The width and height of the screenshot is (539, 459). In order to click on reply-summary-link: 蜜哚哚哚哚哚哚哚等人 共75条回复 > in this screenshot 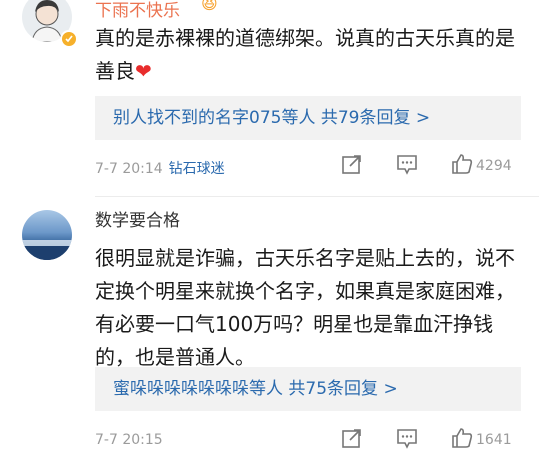, I will do `click(308, 389)`.